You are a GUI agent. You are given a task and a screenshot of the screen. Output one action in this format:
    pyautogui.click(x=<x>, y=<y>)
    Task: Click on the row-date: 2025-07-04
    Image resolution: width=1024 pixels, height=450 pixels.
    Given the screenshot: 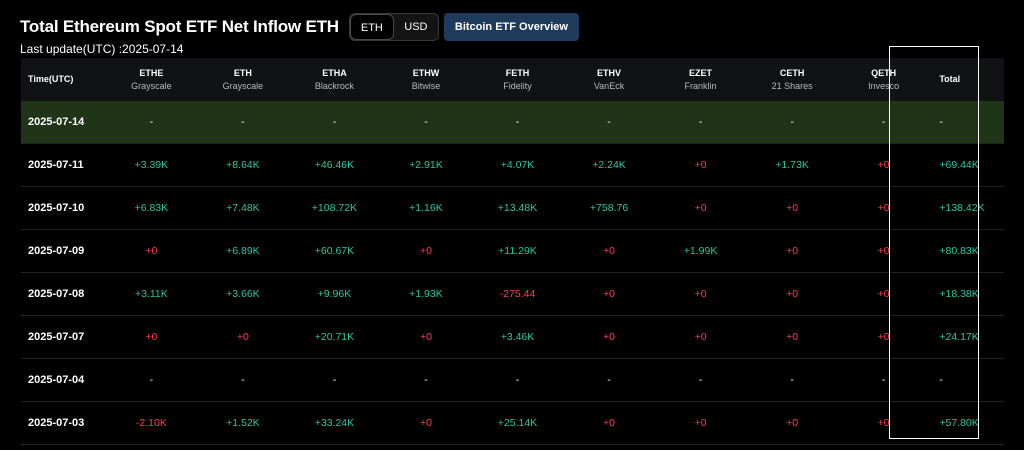 What is the action you would take?
    pyautogui.click(x=56, y=380)
    